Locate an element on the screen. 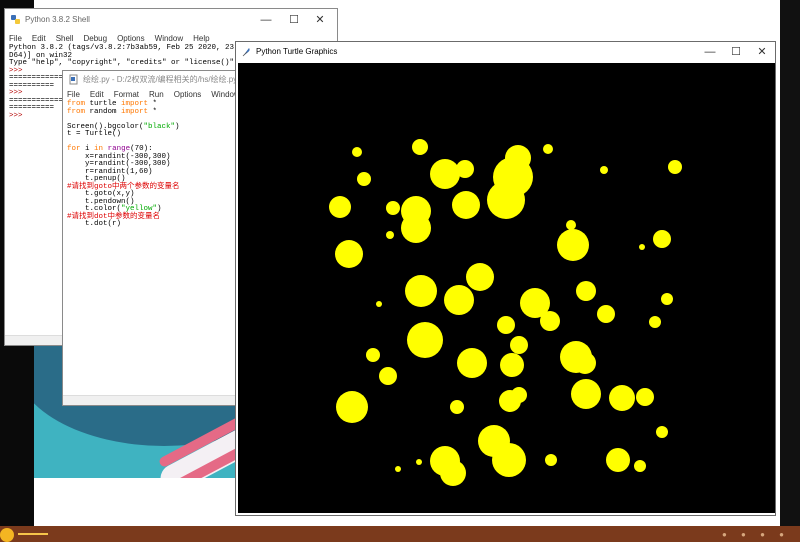 The image size is (800, 542). code-token: * is located at coordinates (153, 111).